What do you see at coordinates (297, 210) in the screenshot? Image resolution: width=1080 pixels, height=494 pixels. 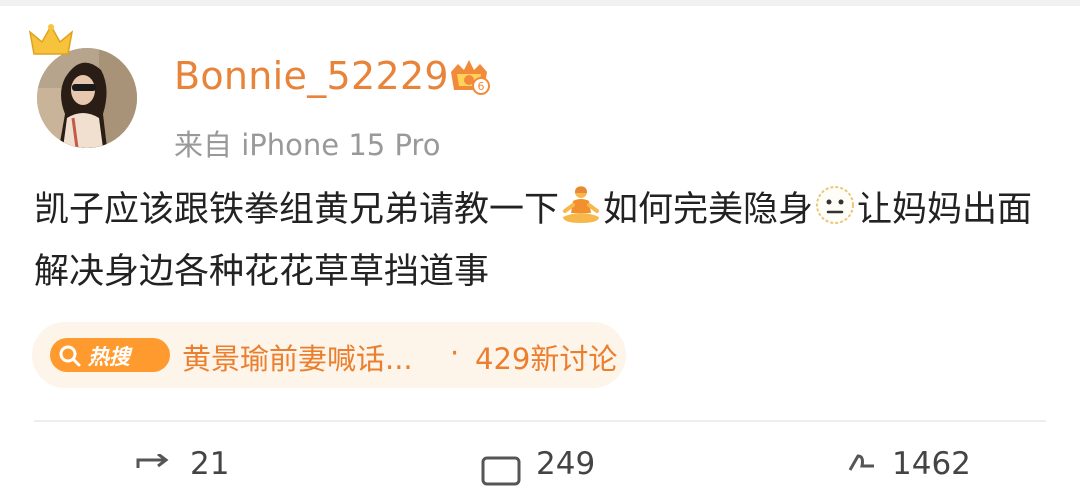 I see `post-text-part1: 凯子应该跟铁拳组黄兄弟请教一下` at bounding box center [297, 210].